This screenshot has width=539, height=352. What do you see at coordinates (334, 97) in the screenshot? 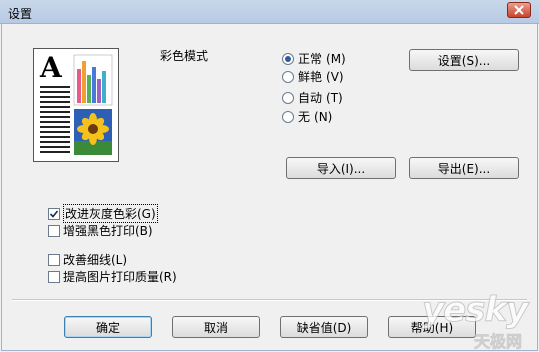
I see `radio-auto-mnemonic: (T)` at bounding box center [334, 97].